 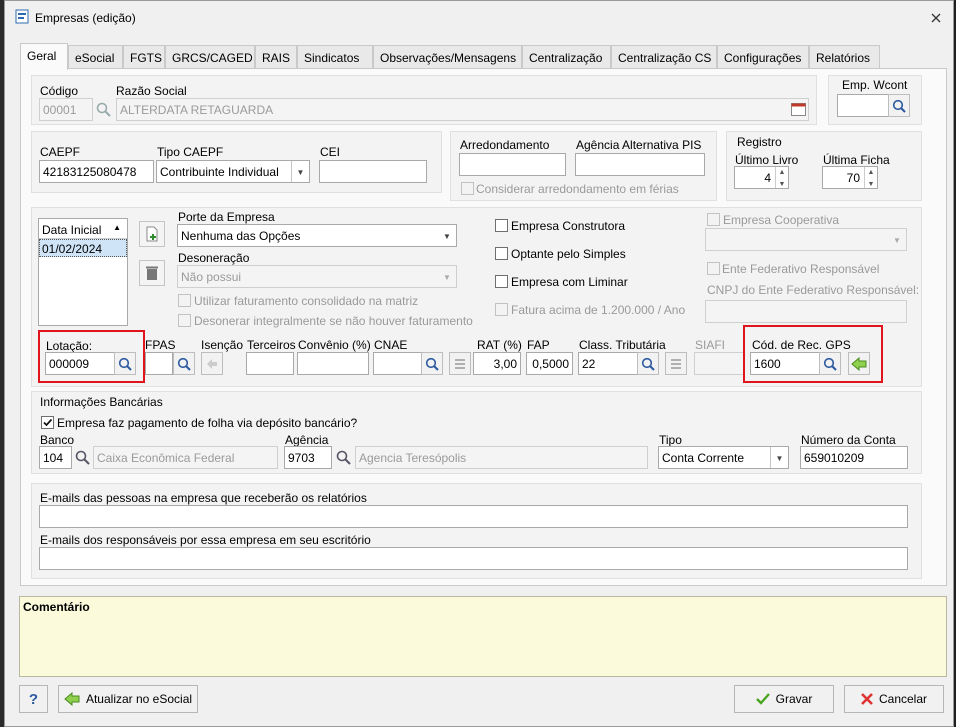 I want to click on simples-checkbox, so click(x=501, y=253).